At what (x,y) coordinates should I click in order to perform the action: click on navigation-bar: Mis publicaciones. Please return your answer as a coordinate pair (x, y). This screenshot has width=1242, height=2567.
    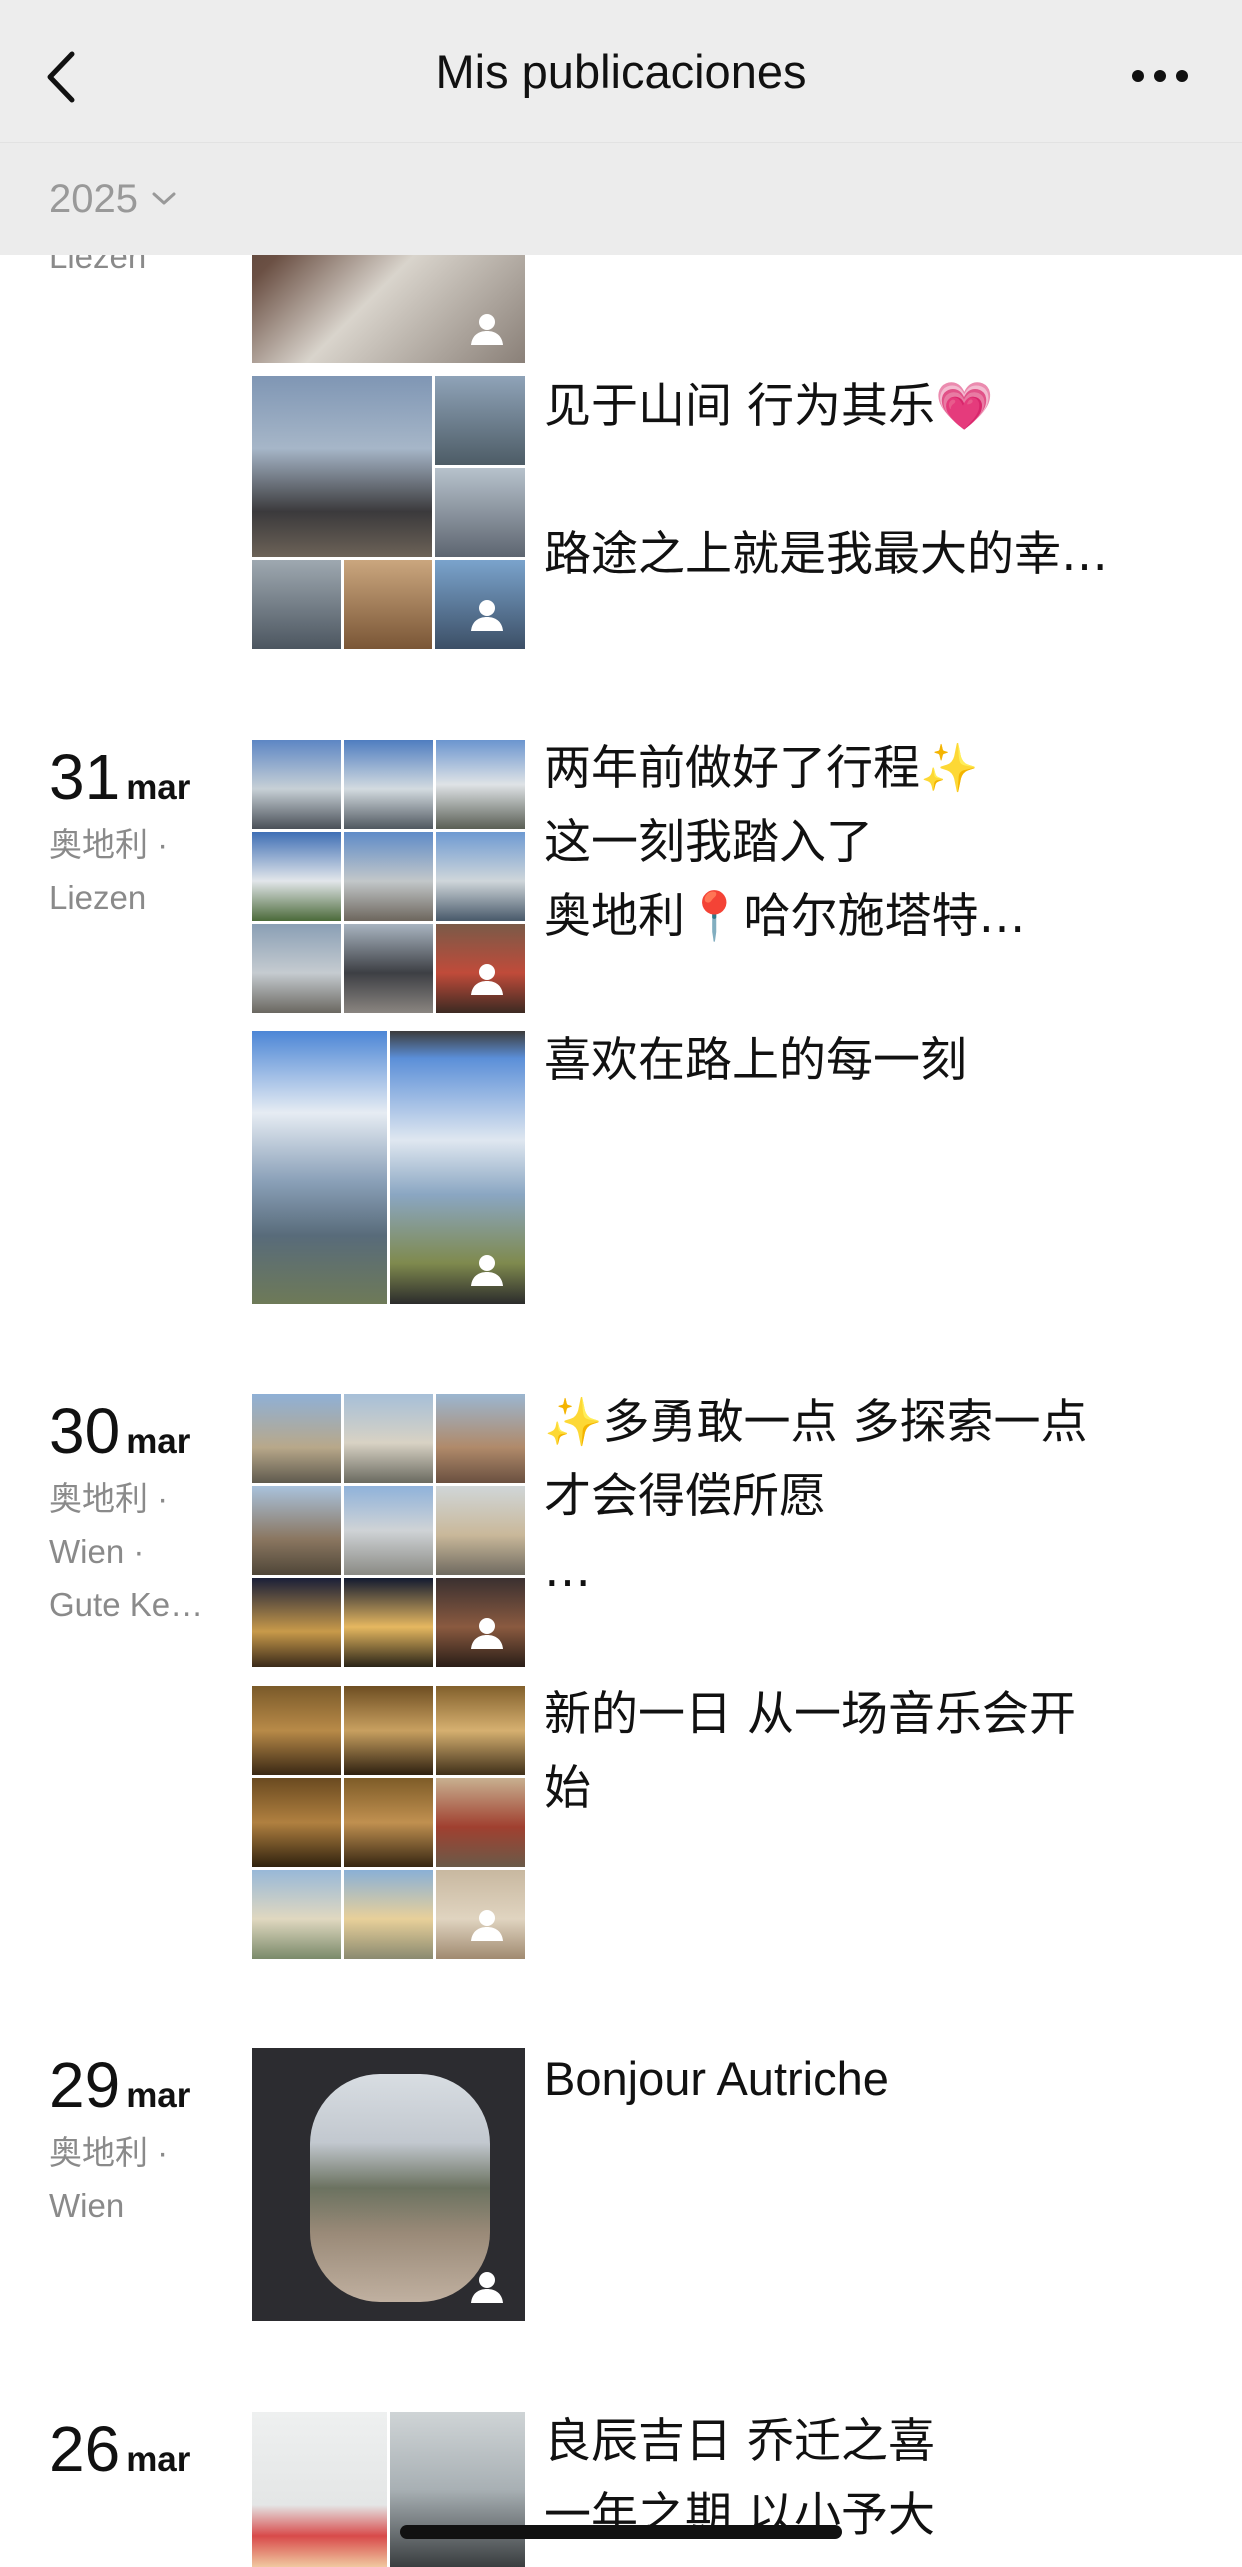
    Looking at the image, I should click on (621, 71).